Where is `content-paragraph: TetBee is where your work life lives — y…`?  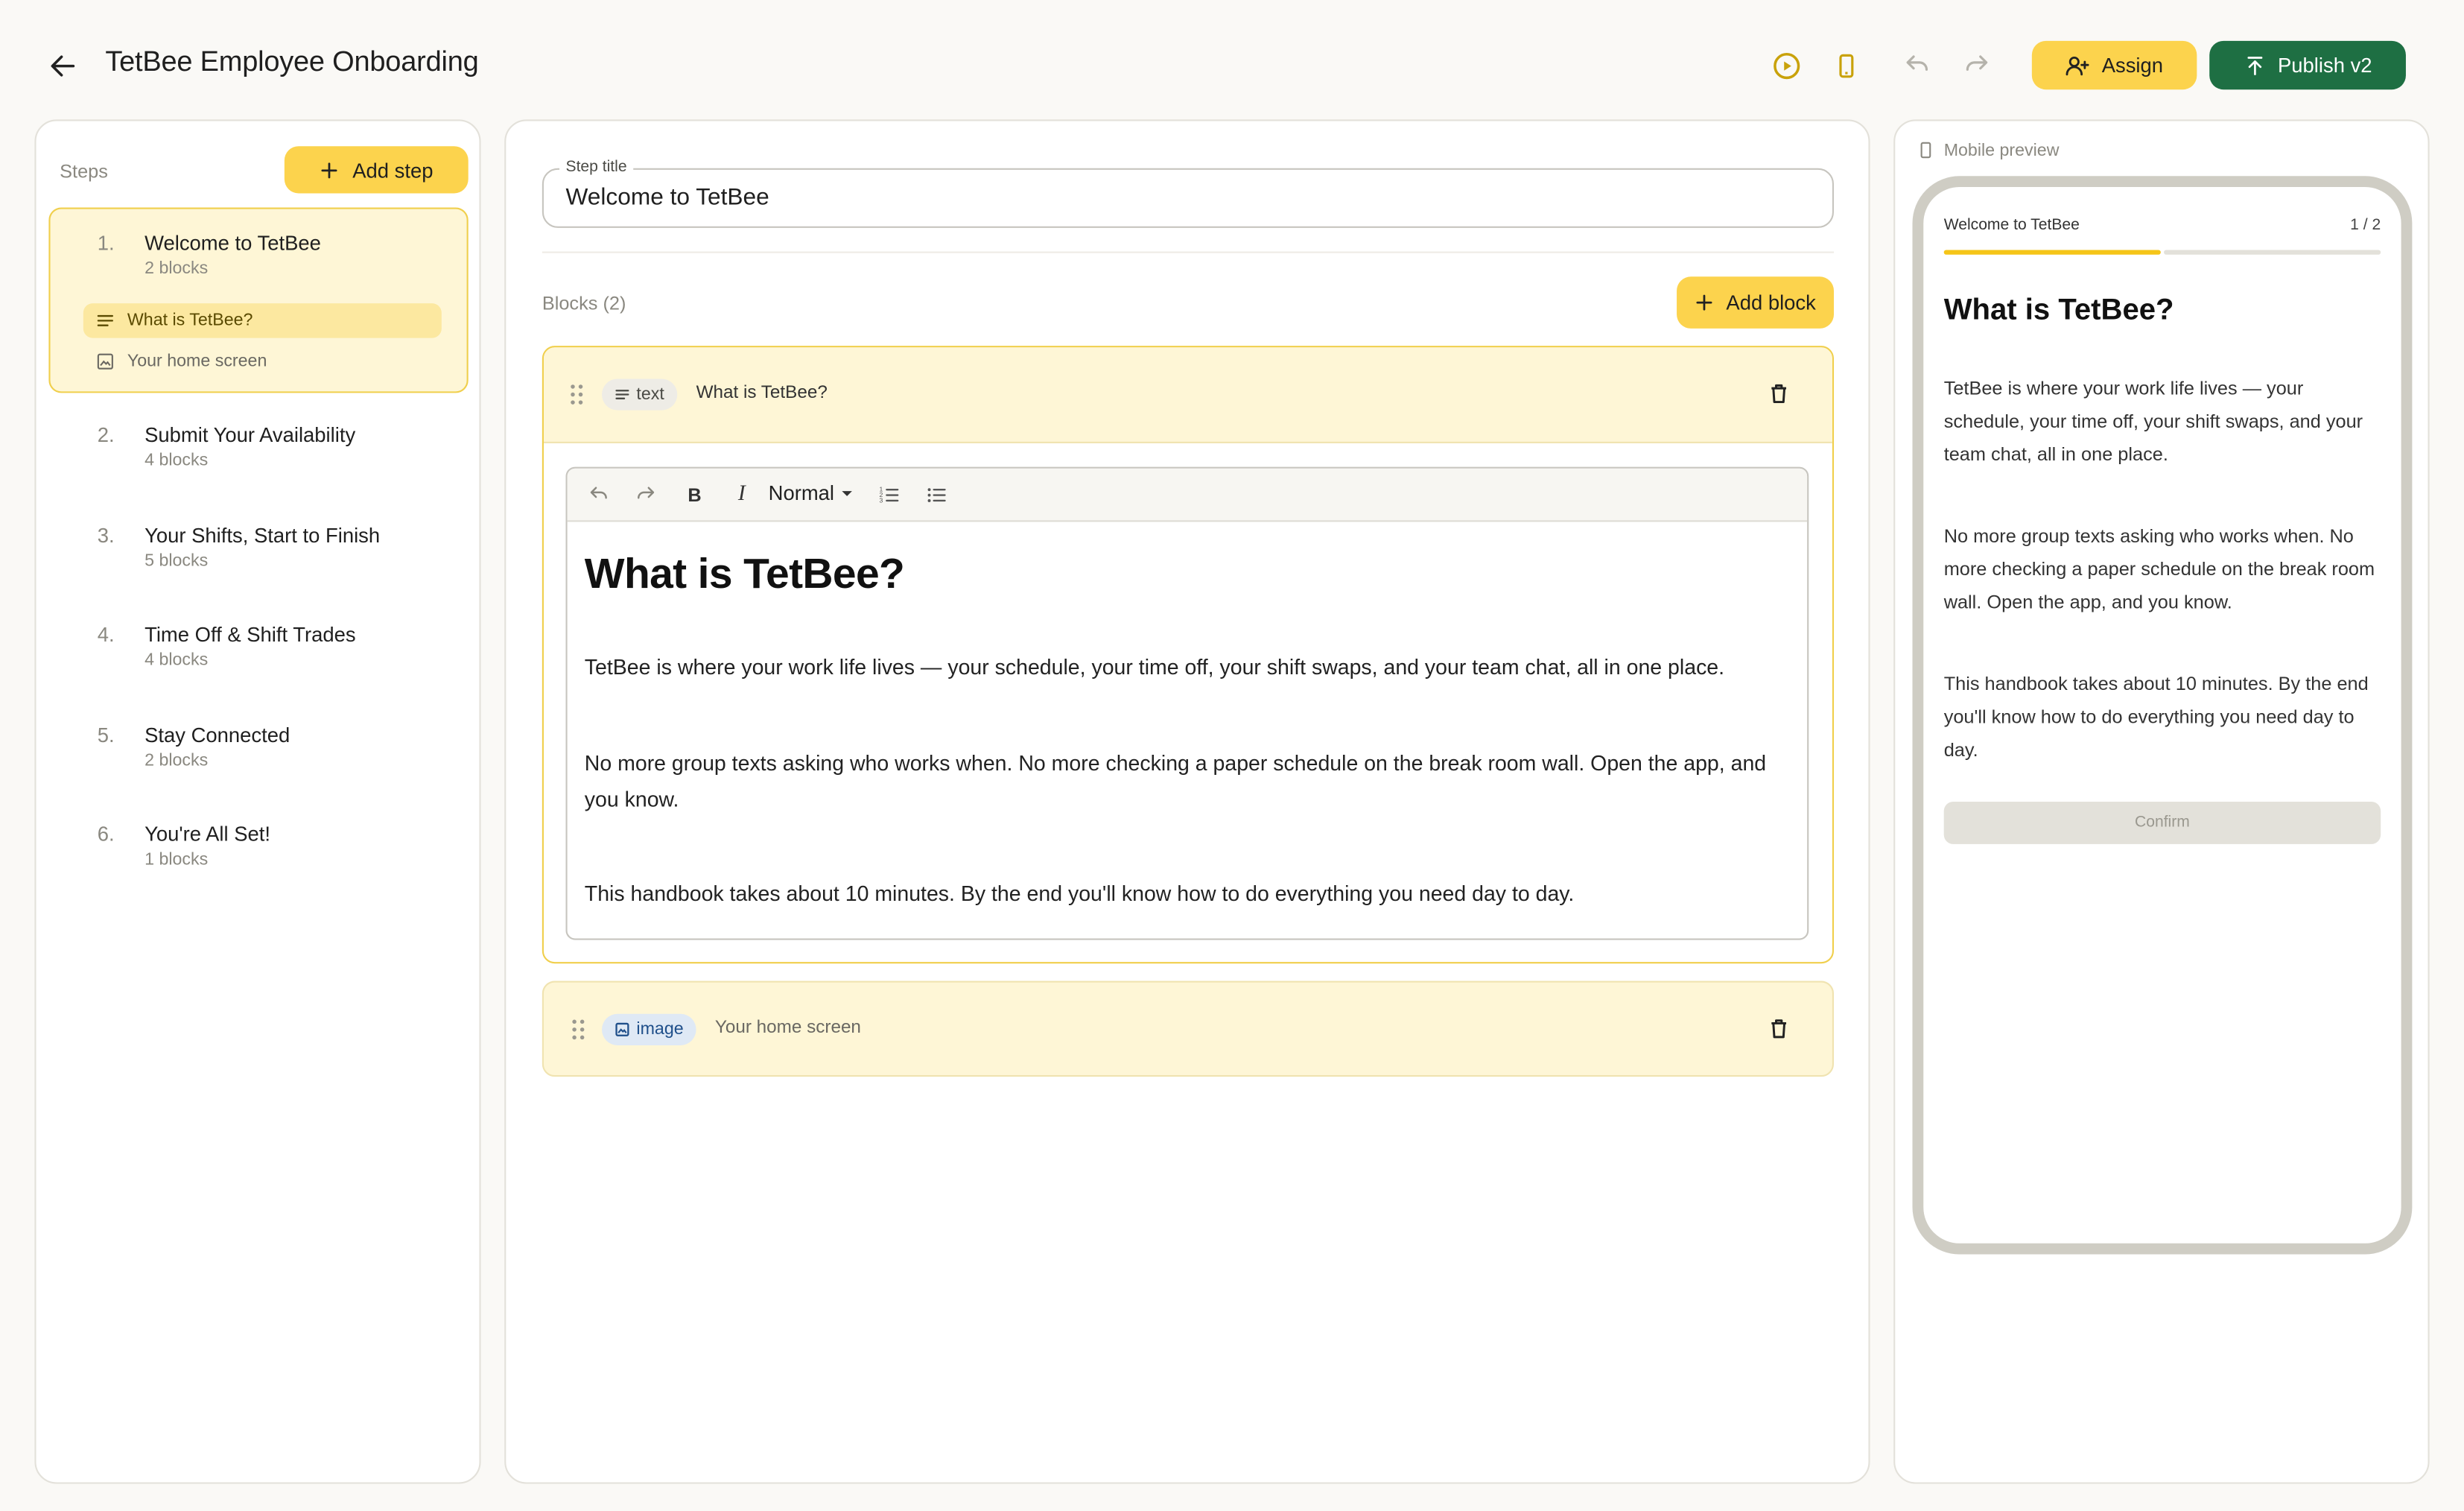 content-paragraph: TetBee is where your work life lives — y… is located at coordinates (1154, 667).